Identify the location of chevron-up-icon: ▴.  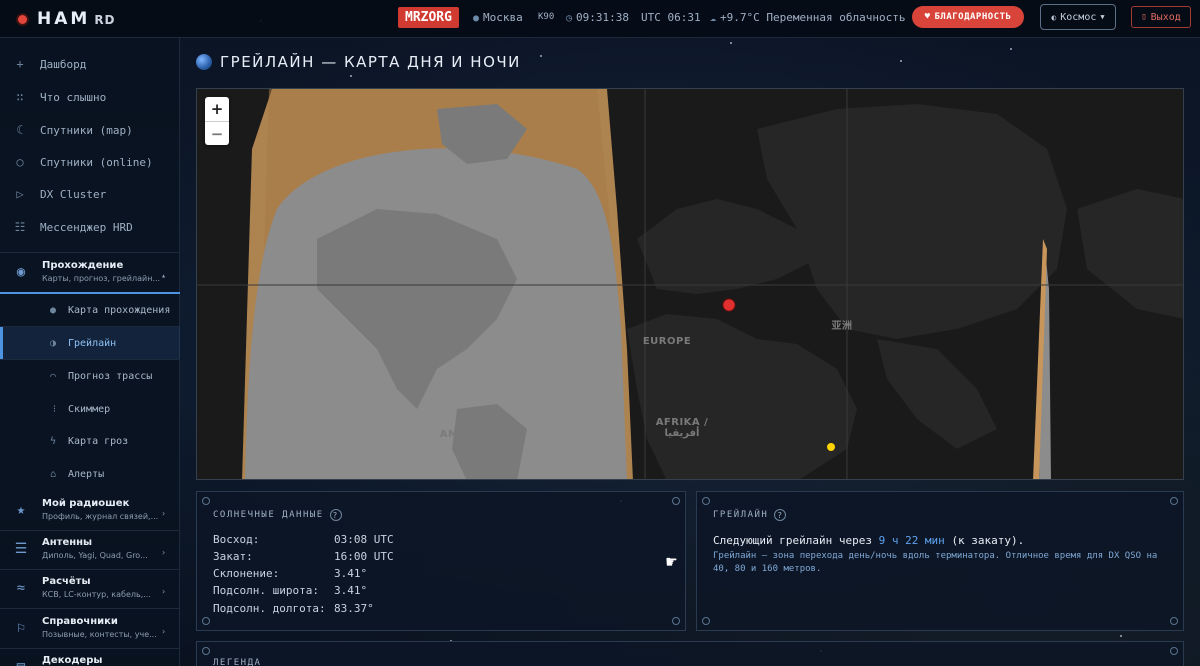
(163, 275).